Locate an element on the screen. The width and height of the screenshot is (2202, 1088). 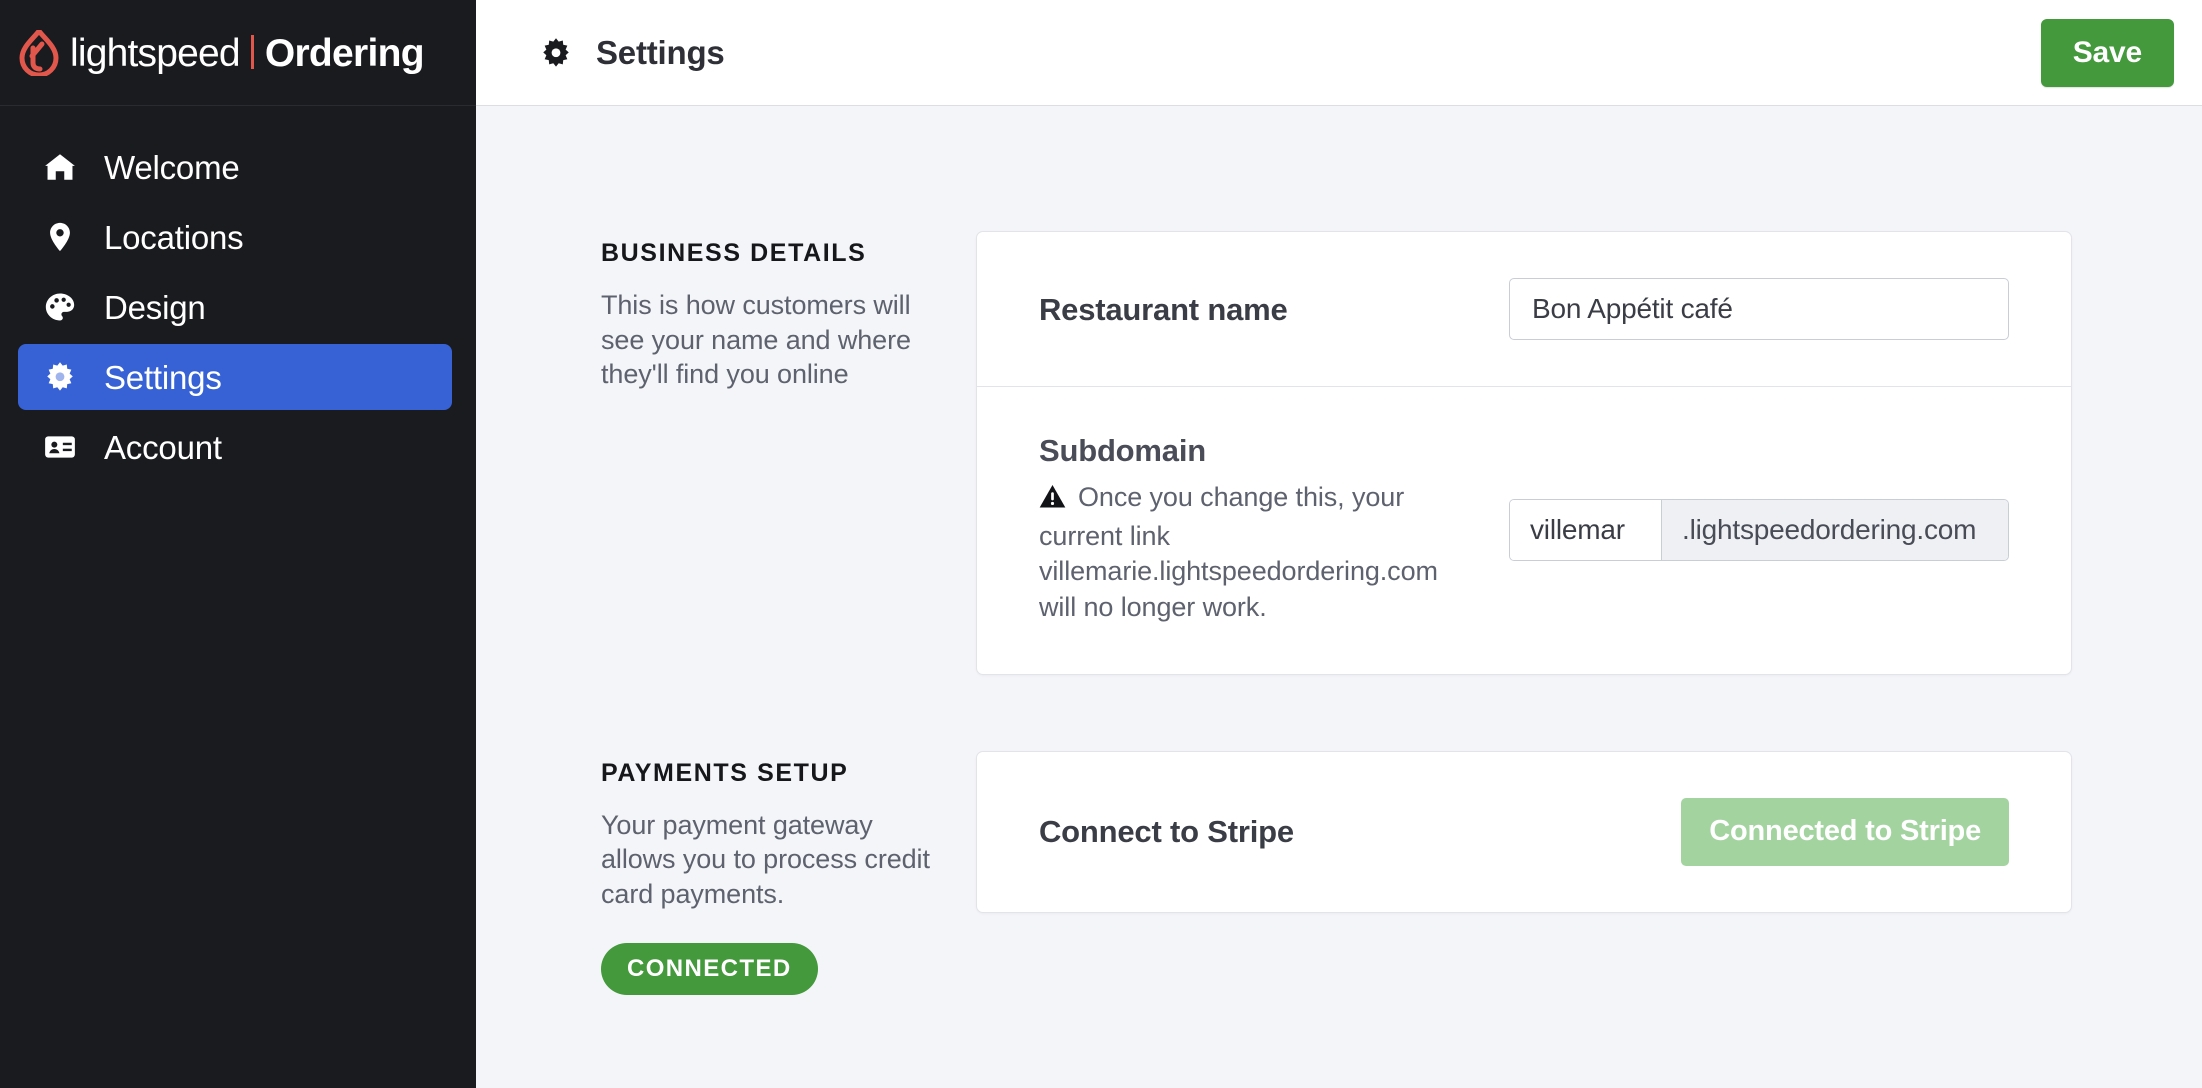
subdomain-field-wrap: .lightspeedordering.com is located at coordinates (1759, 530).